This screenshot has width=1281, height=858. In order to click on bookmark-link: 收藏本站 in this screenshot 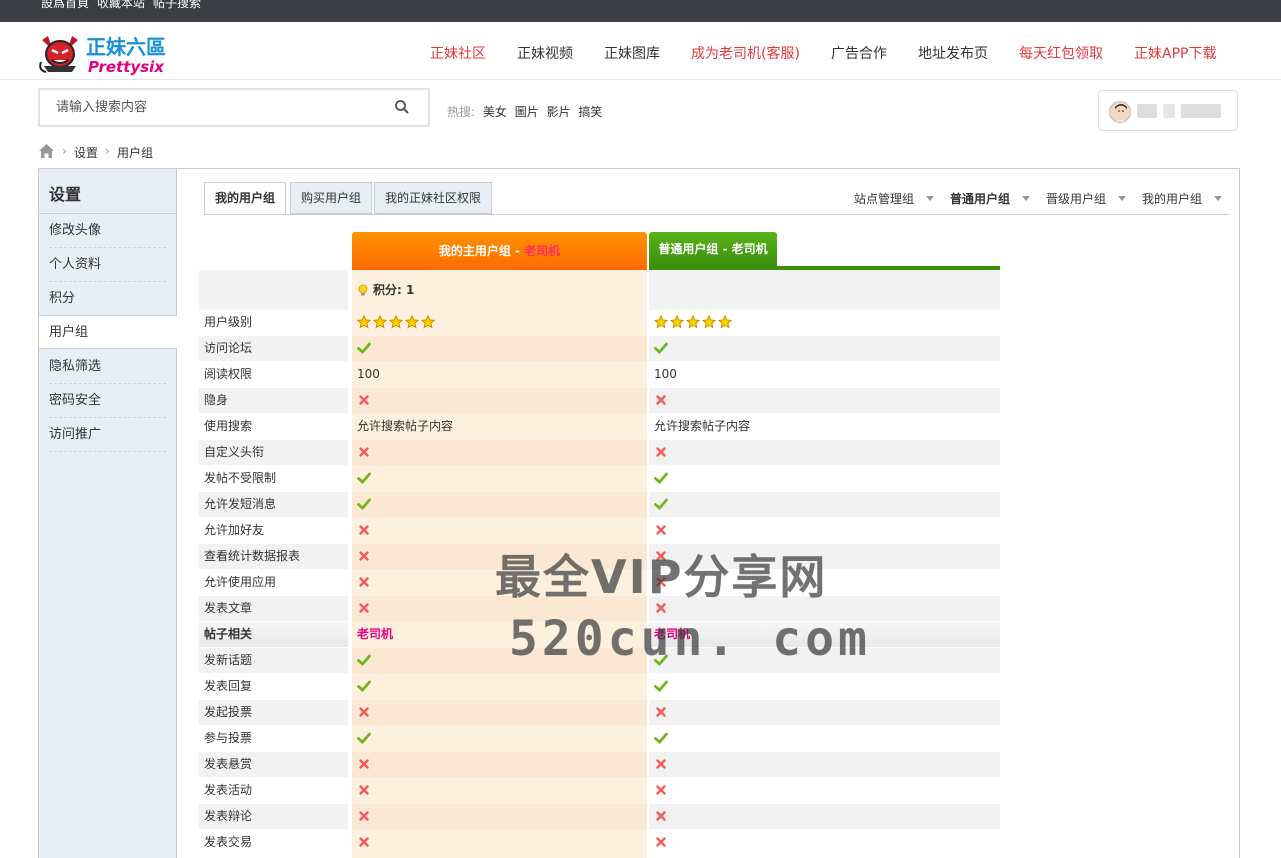, I will do `click(121, 5)`.